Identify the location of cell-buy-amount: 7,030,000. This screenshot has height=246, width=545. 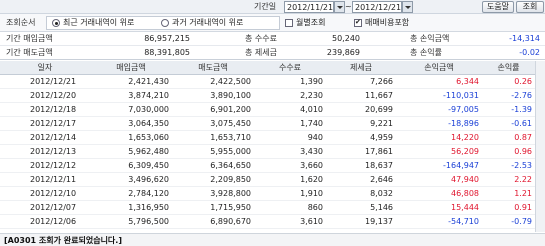
(148, 109).